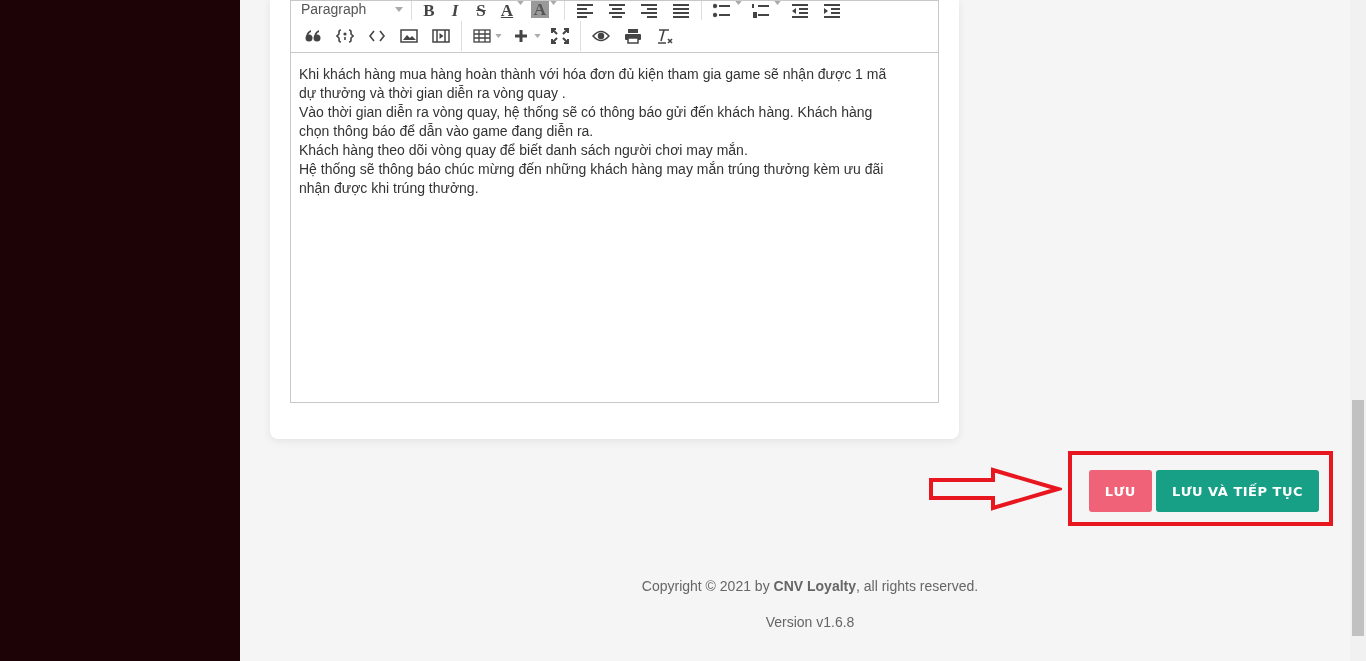  What do you see at coordinates (507, 10) in the screenshot?
I see `font-color-button: A` at bounding box center [507, 10].